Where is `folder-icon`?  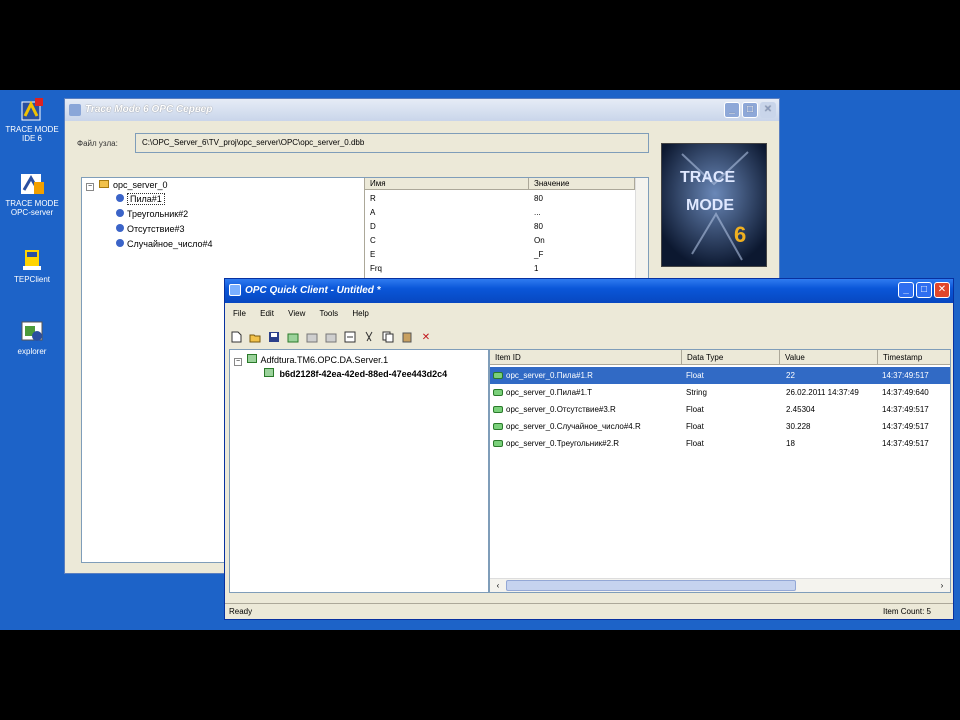
folder-icon is located at coordinates (103, 184).